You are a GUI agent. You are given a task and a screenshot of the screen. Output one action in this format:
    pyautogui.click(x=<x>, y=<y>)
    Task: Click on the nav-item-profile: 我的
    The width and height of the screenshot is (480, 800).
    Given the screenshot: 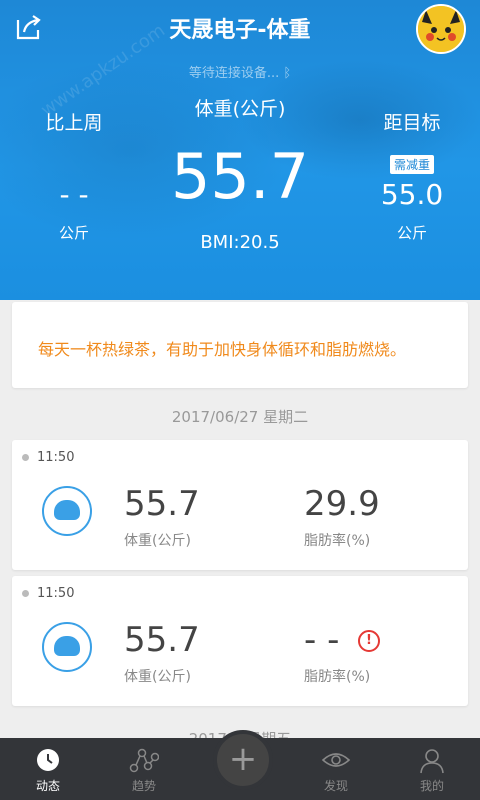 What is the action you would take?
    pyautogui.click(x=432, y=769)
    